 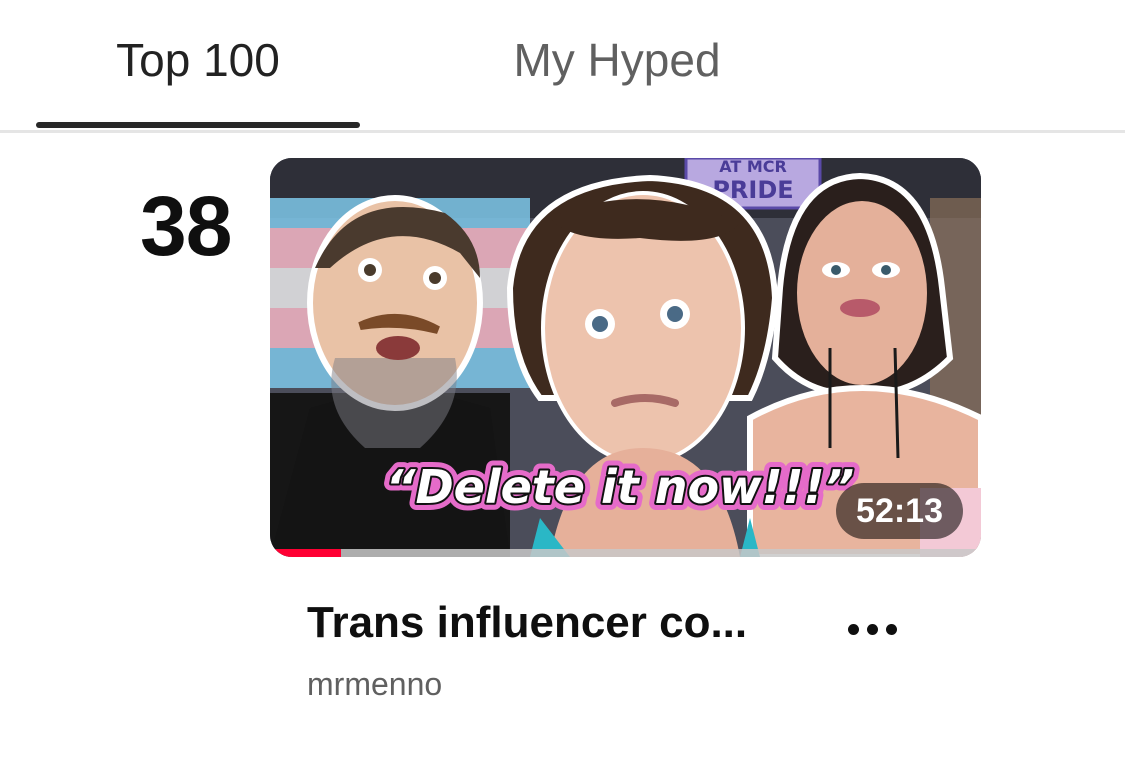 What do you see at coordinates (562, 131) in the screenshot?
I see `tabs-divider` at bounding box center [562, 131].